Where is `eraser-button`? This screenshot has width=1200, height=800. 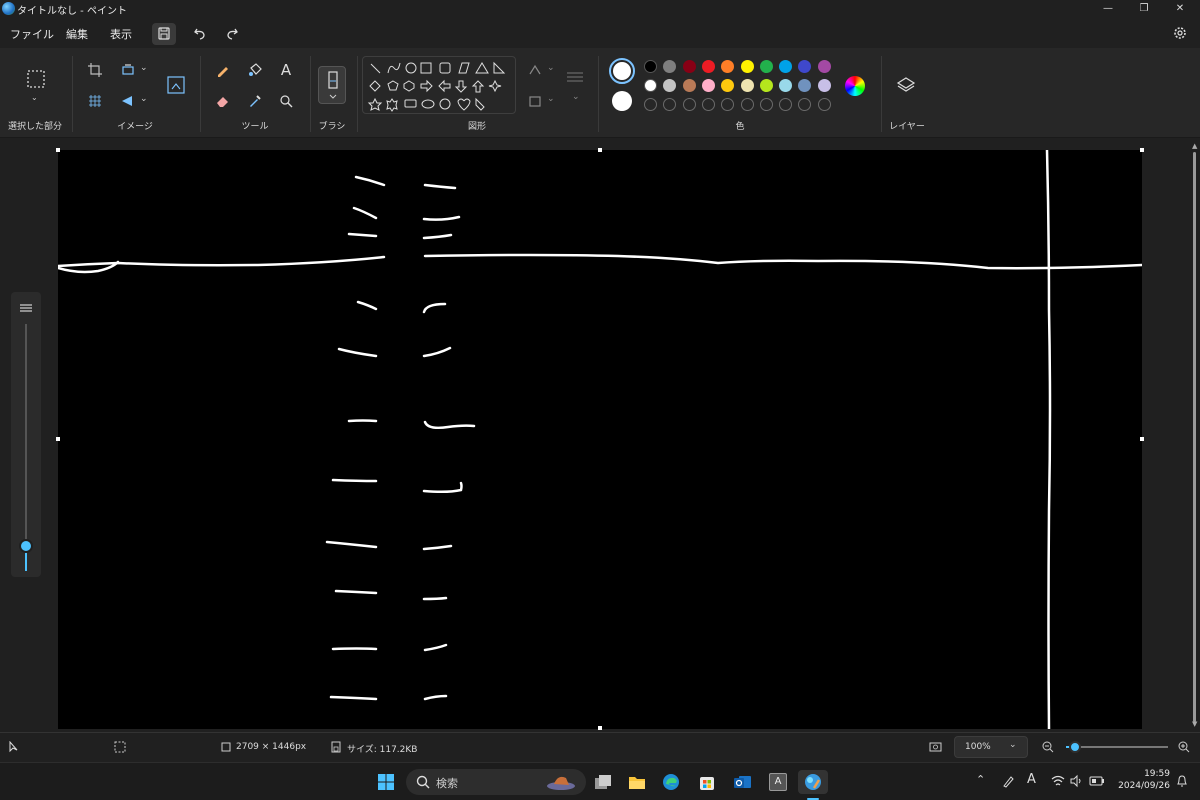 eraser-button is located at coordinates (223, 101).